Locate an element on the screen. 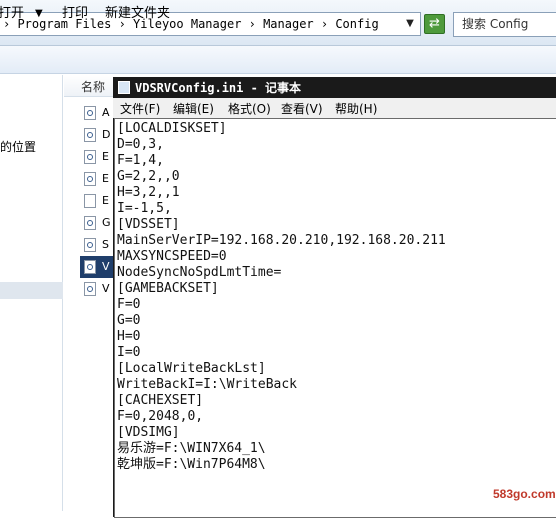 This screenshot has height=518, width=556. menu-format: 格式(O) is located at coordinates (249, 108).